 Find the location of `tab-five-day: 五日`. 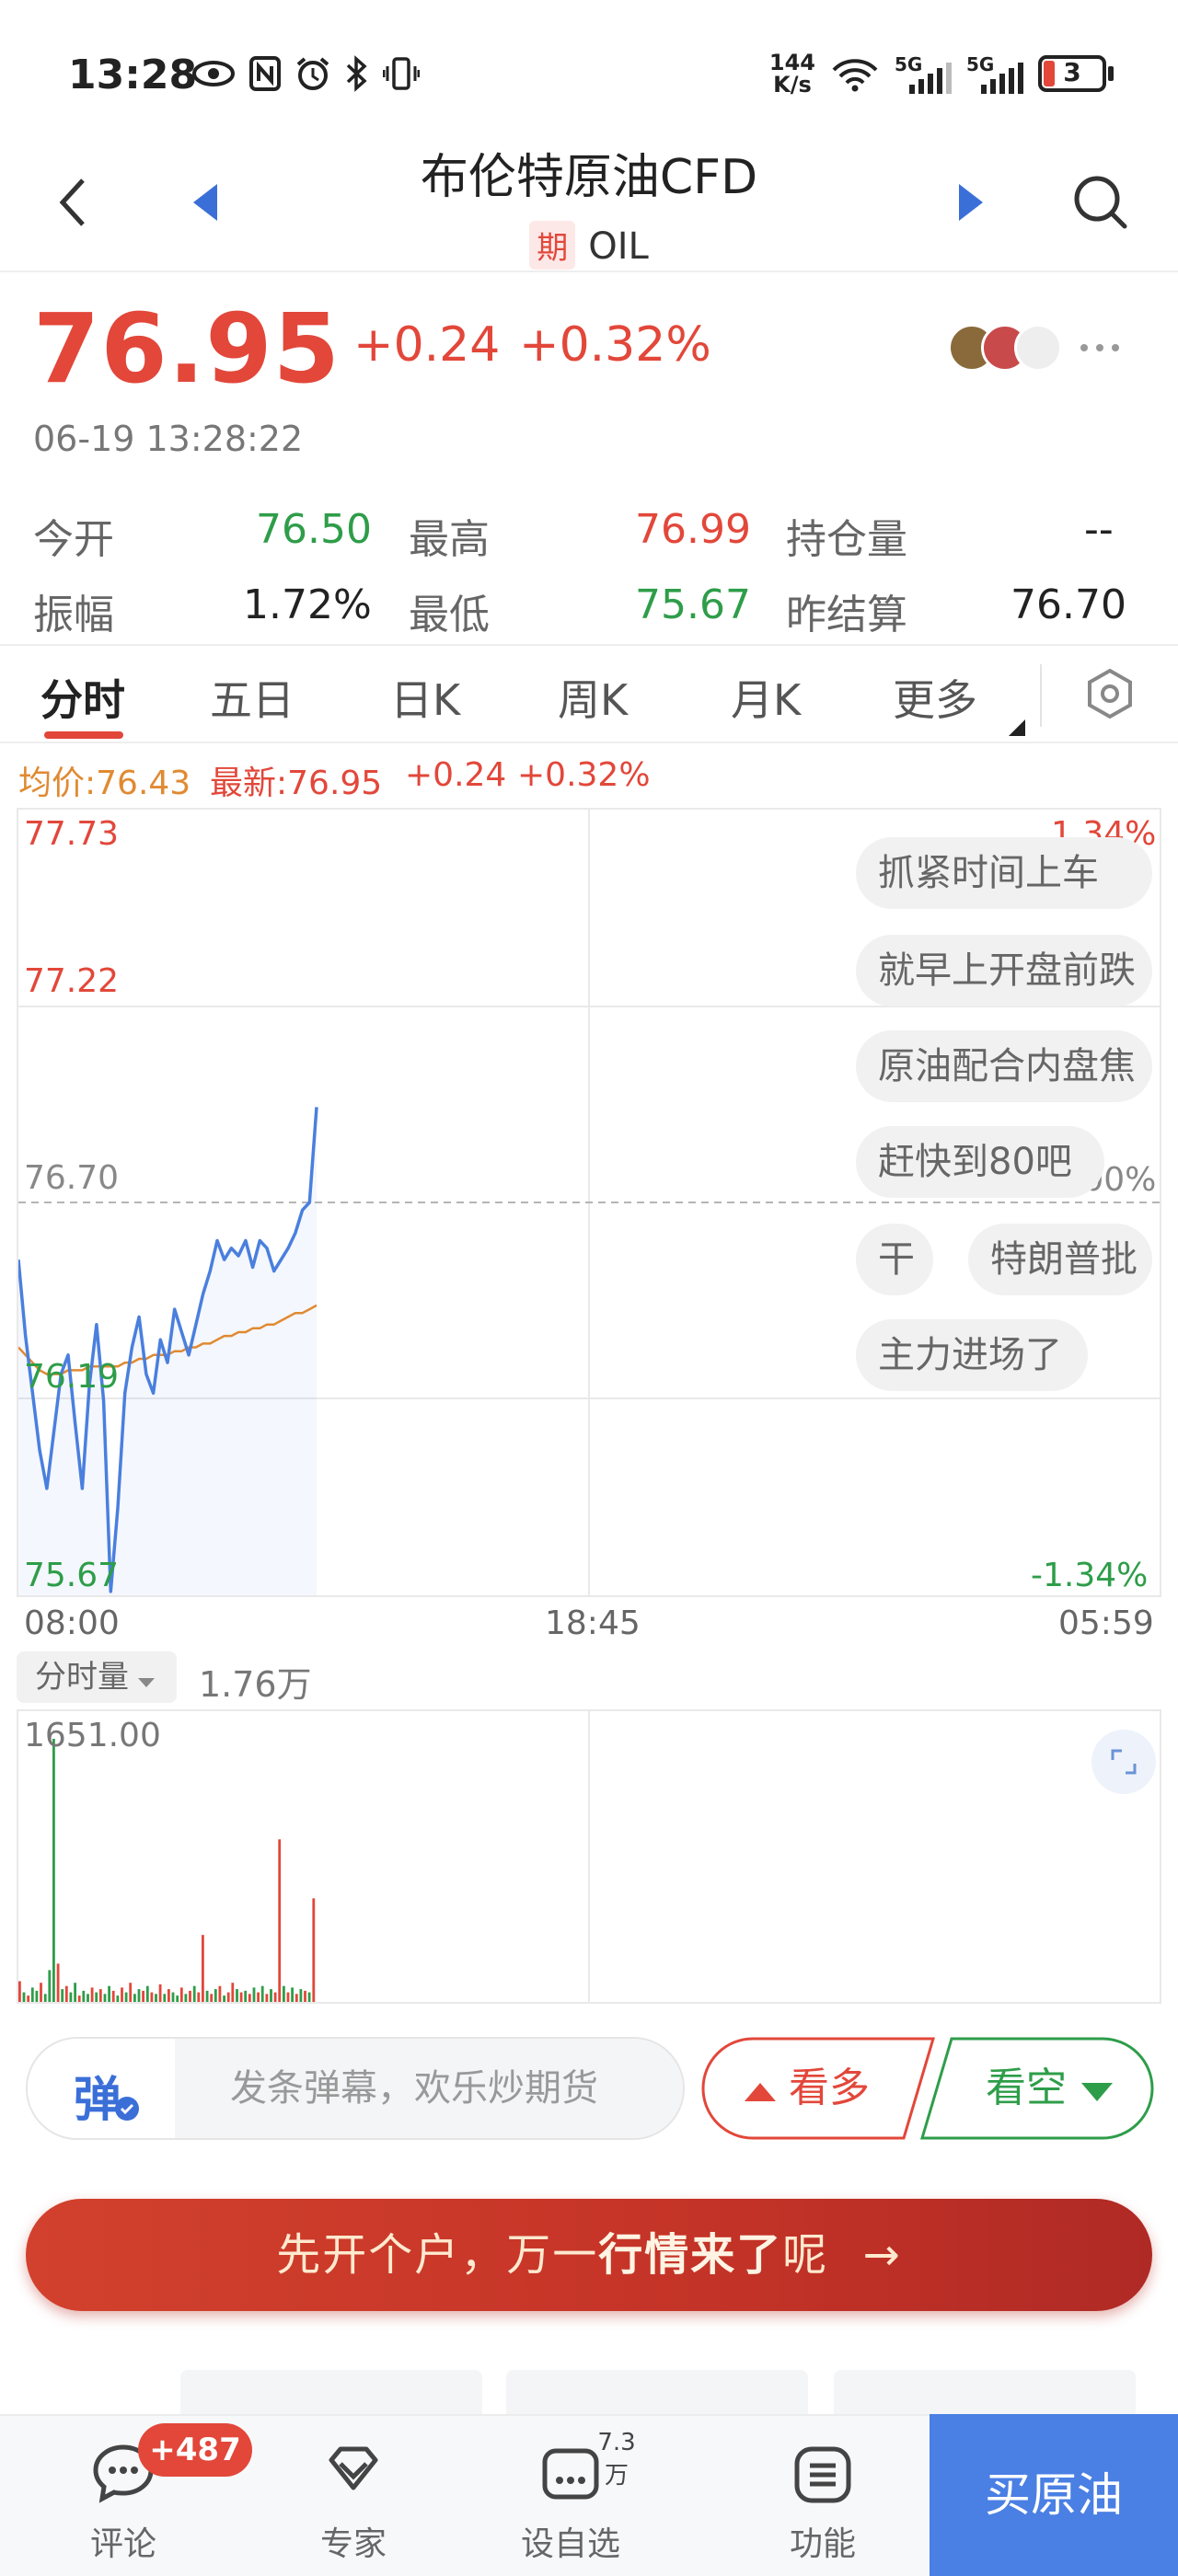

tab-five-day: 五日 is located at coordinates (252, 697).